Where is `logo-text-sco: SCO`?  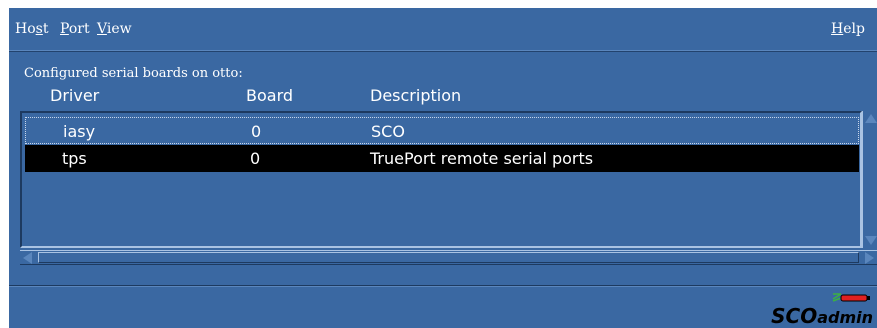
logo-text-sco: SCO is located at coordinates (794, 316).